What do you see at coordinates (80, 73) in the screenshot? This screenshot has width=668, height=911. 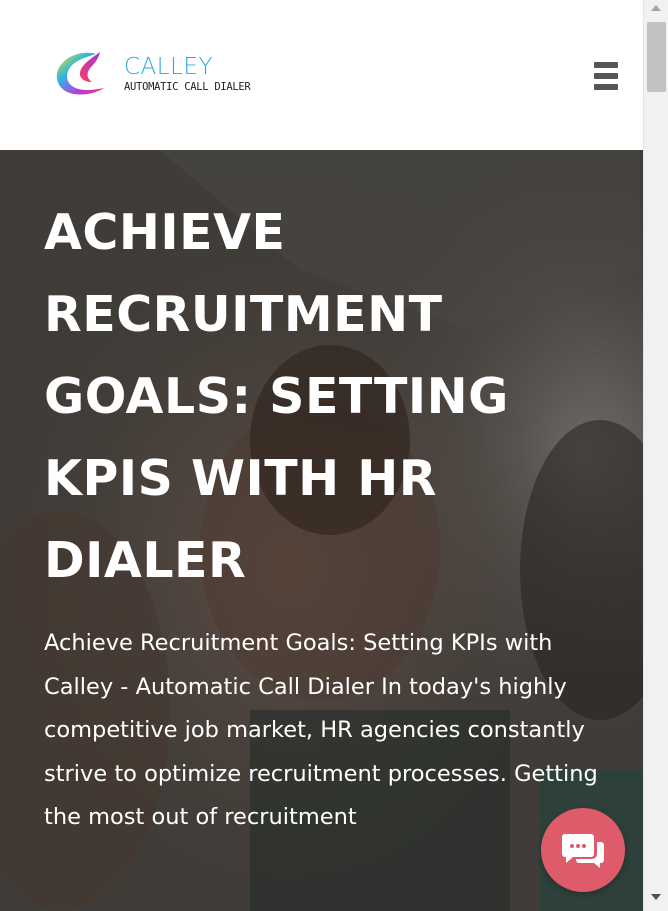 I see `calley-logo-icon` at bounding box center [80, 73].